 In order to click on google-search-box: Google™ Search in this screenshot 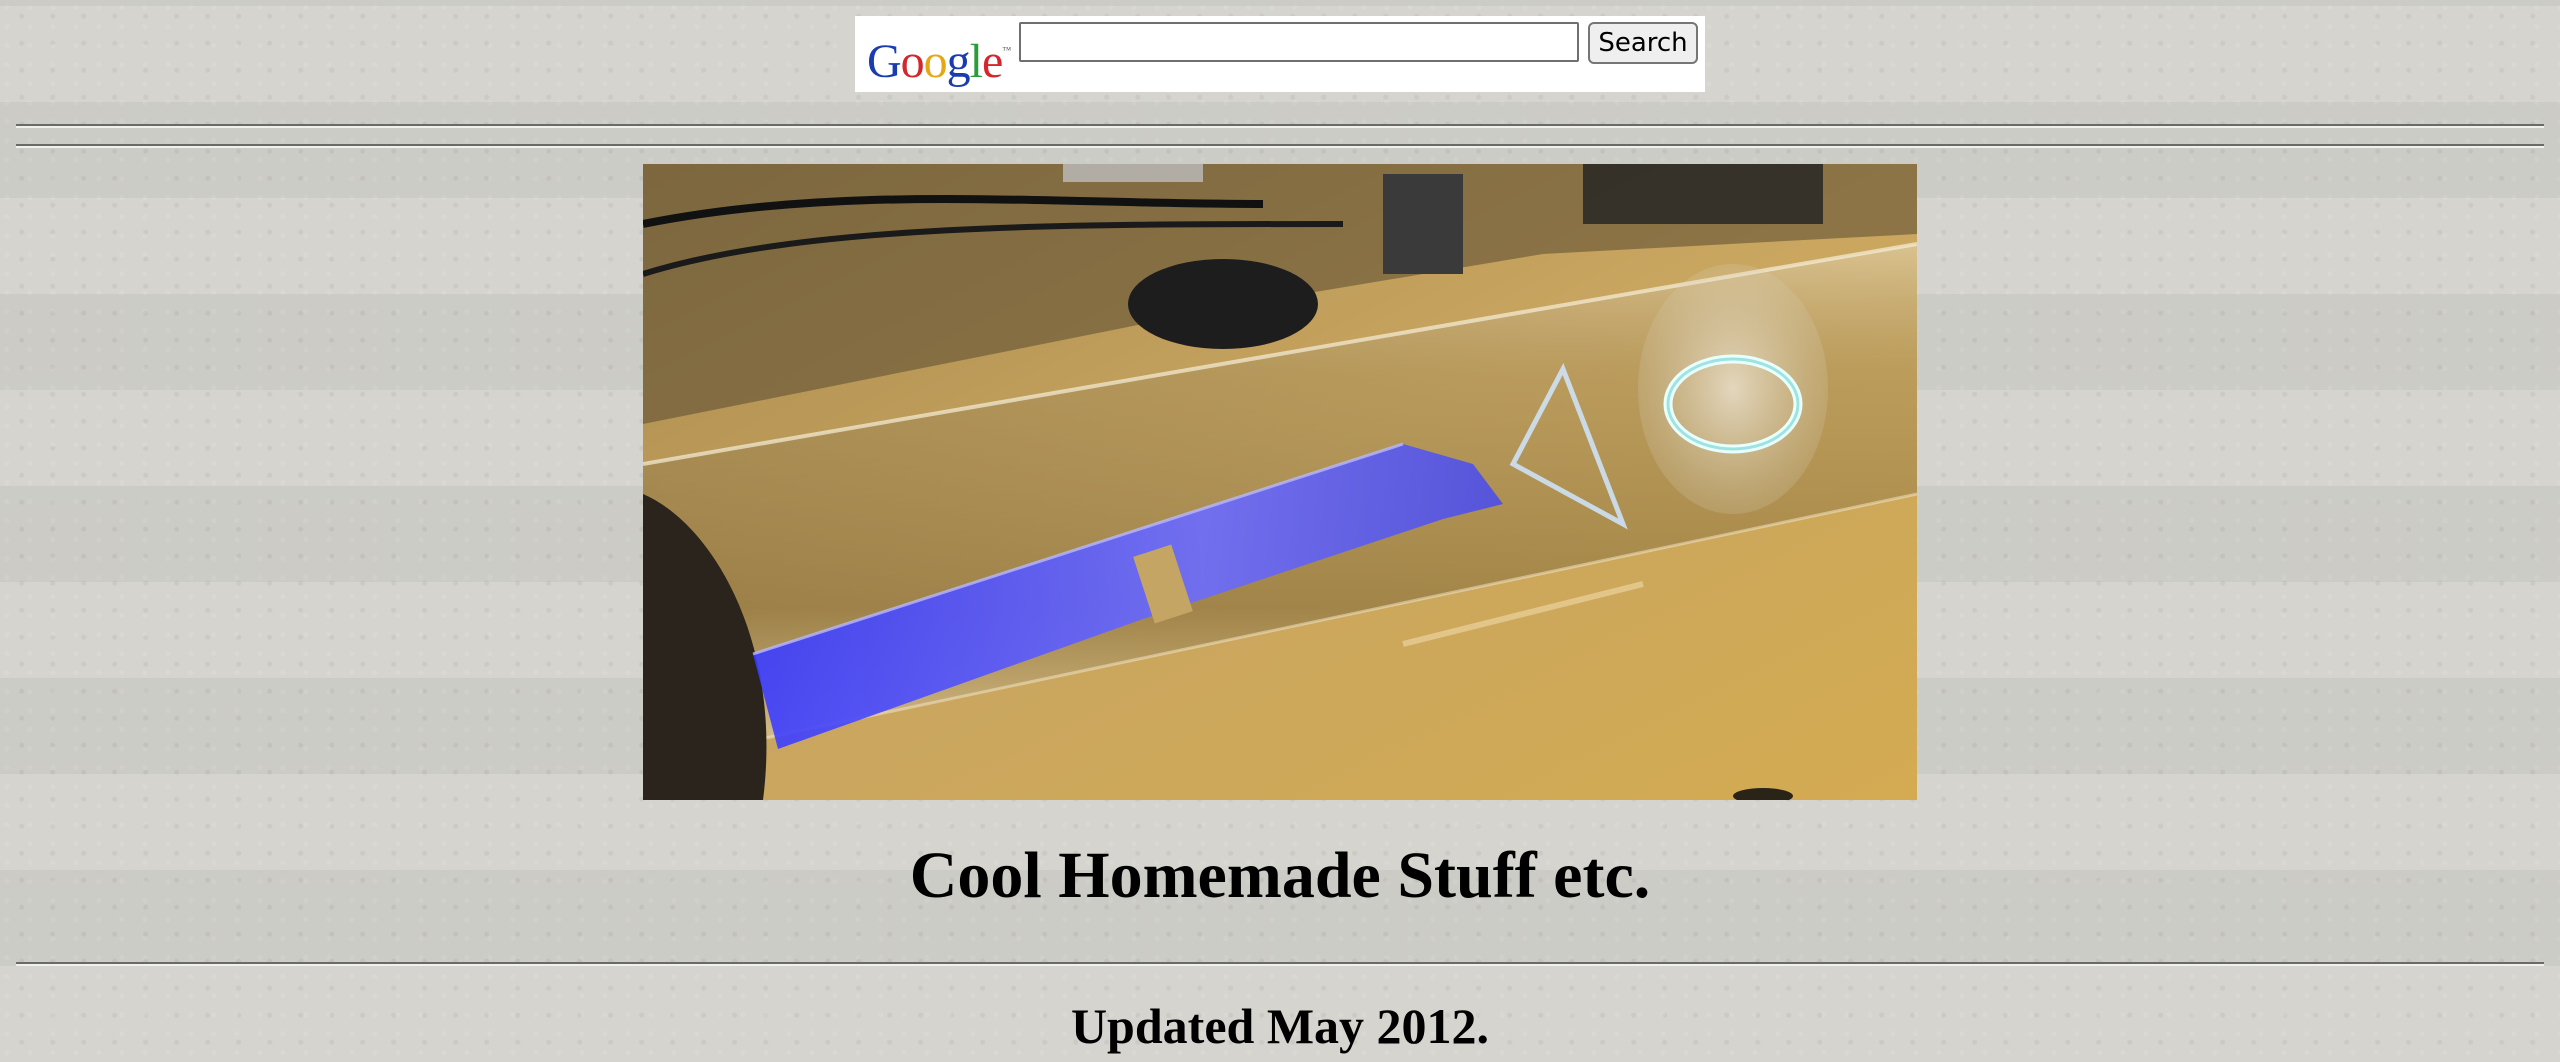, I will do `click(1280, 54)`.